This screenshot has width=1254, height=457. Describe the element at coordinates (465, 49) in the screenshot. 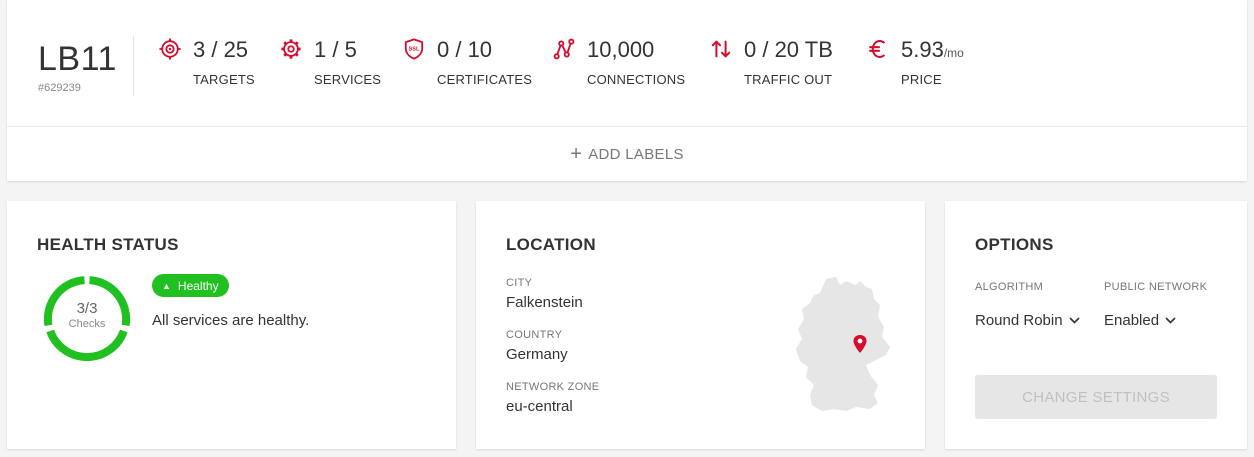

I see `stat-value: 0 / 10` at that location.